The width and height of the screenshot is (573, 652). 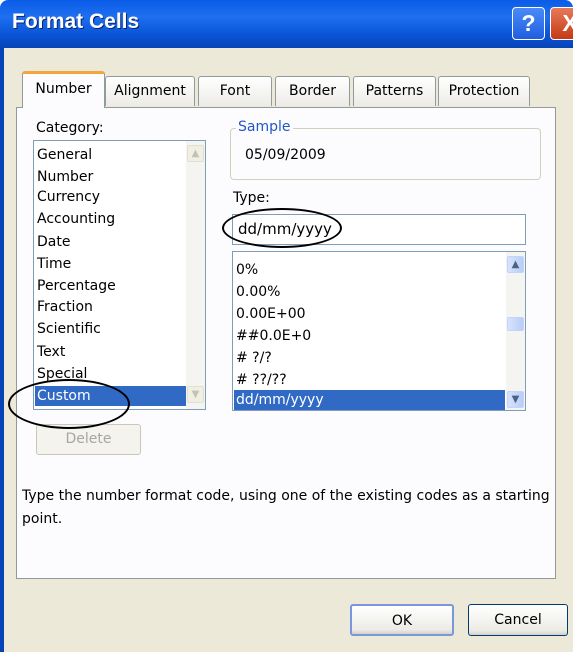 What do you see at coordinates (528, 23) in the screenshot?
I see `help-button: ?` at bounding box center [528, 23].